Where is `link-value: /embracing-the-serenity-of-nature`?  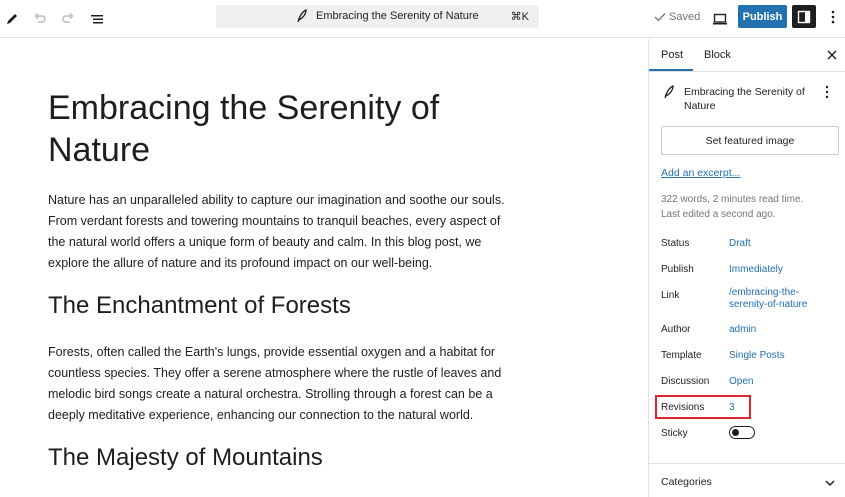
link-value: /embracing-the-serenity-of-nature is located at coordinates (779, 299).